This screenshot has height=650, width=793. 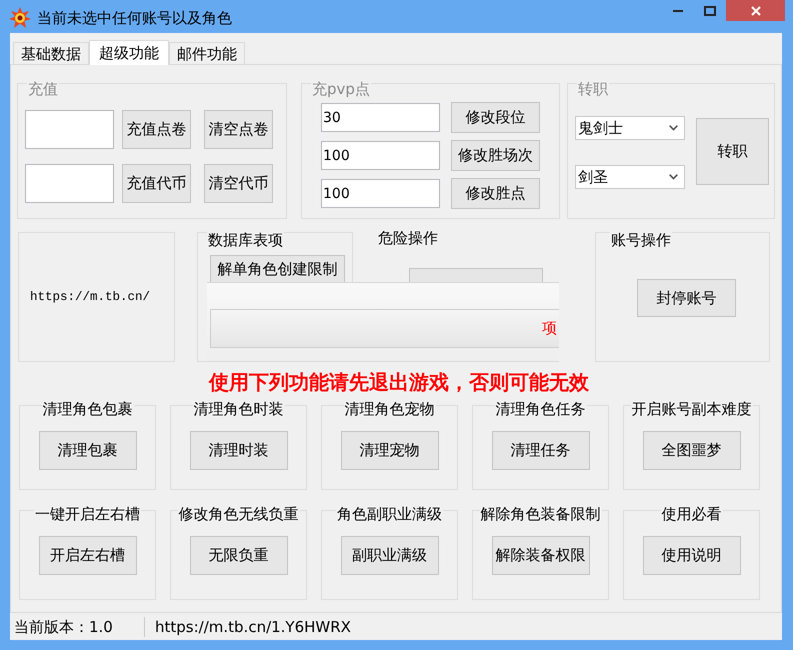 I want to click on action-button: 副职业满级, so click(x=389, y=555).